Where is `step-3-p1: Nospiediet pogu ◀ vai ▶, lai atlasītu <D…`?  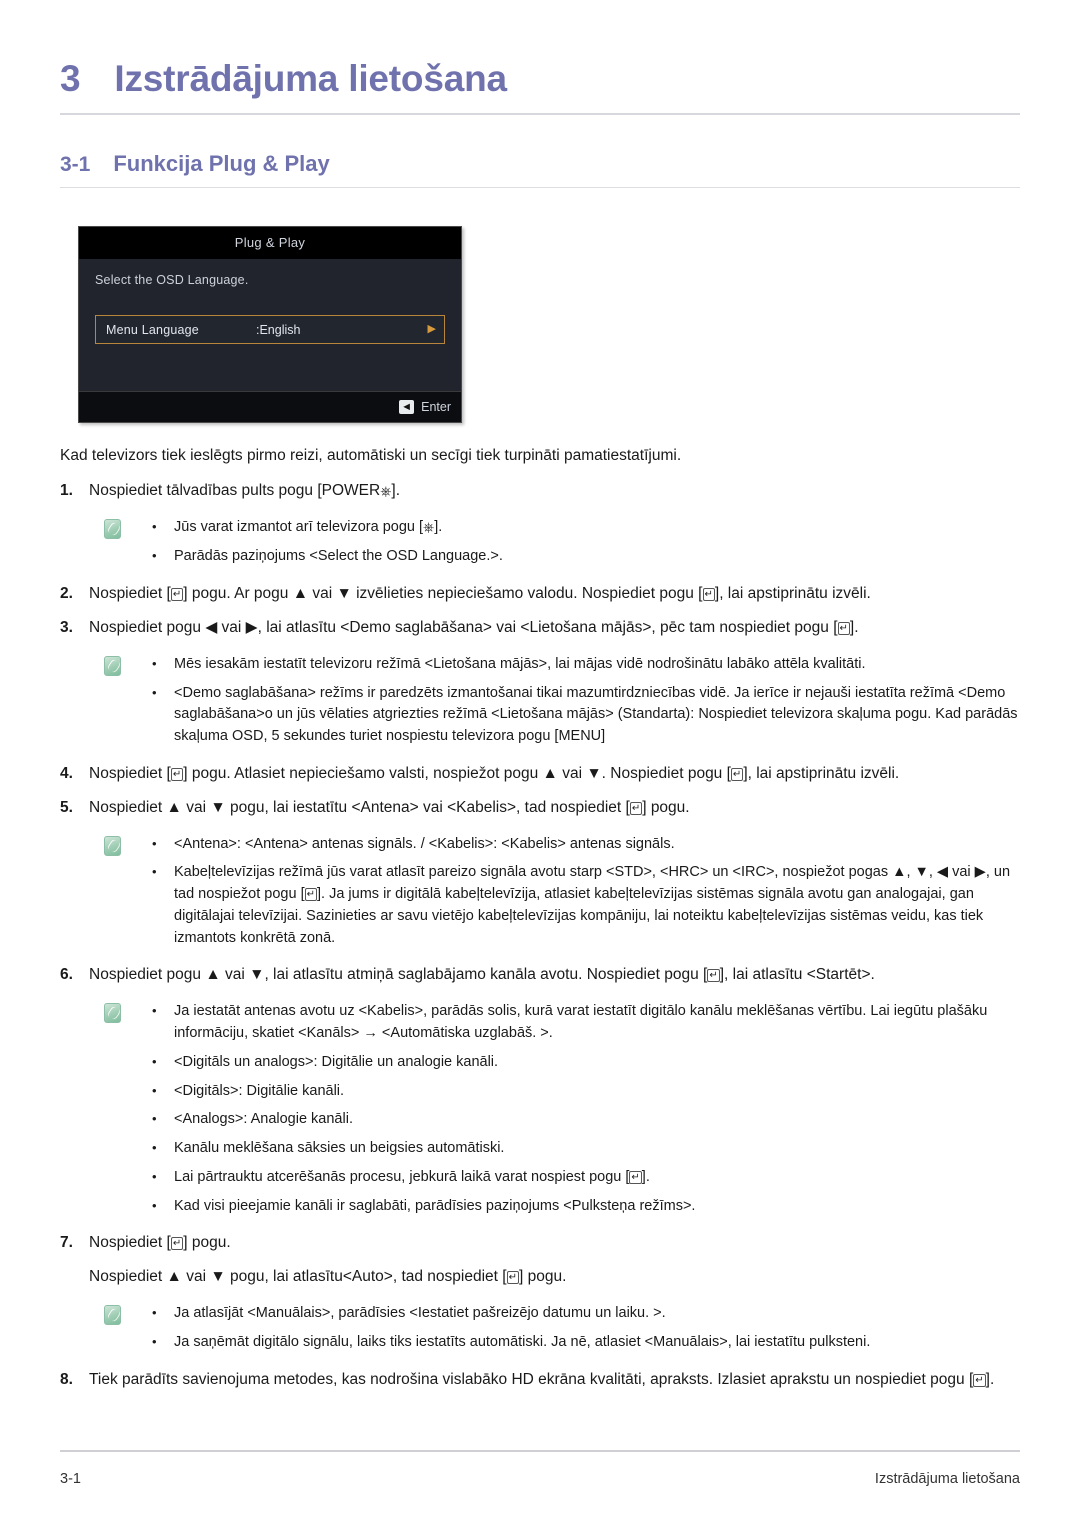 step-3-p1: Nospiediet pogu ◀ vai ▶, lai atlasītu <D… is located at coordinates (463, 627).